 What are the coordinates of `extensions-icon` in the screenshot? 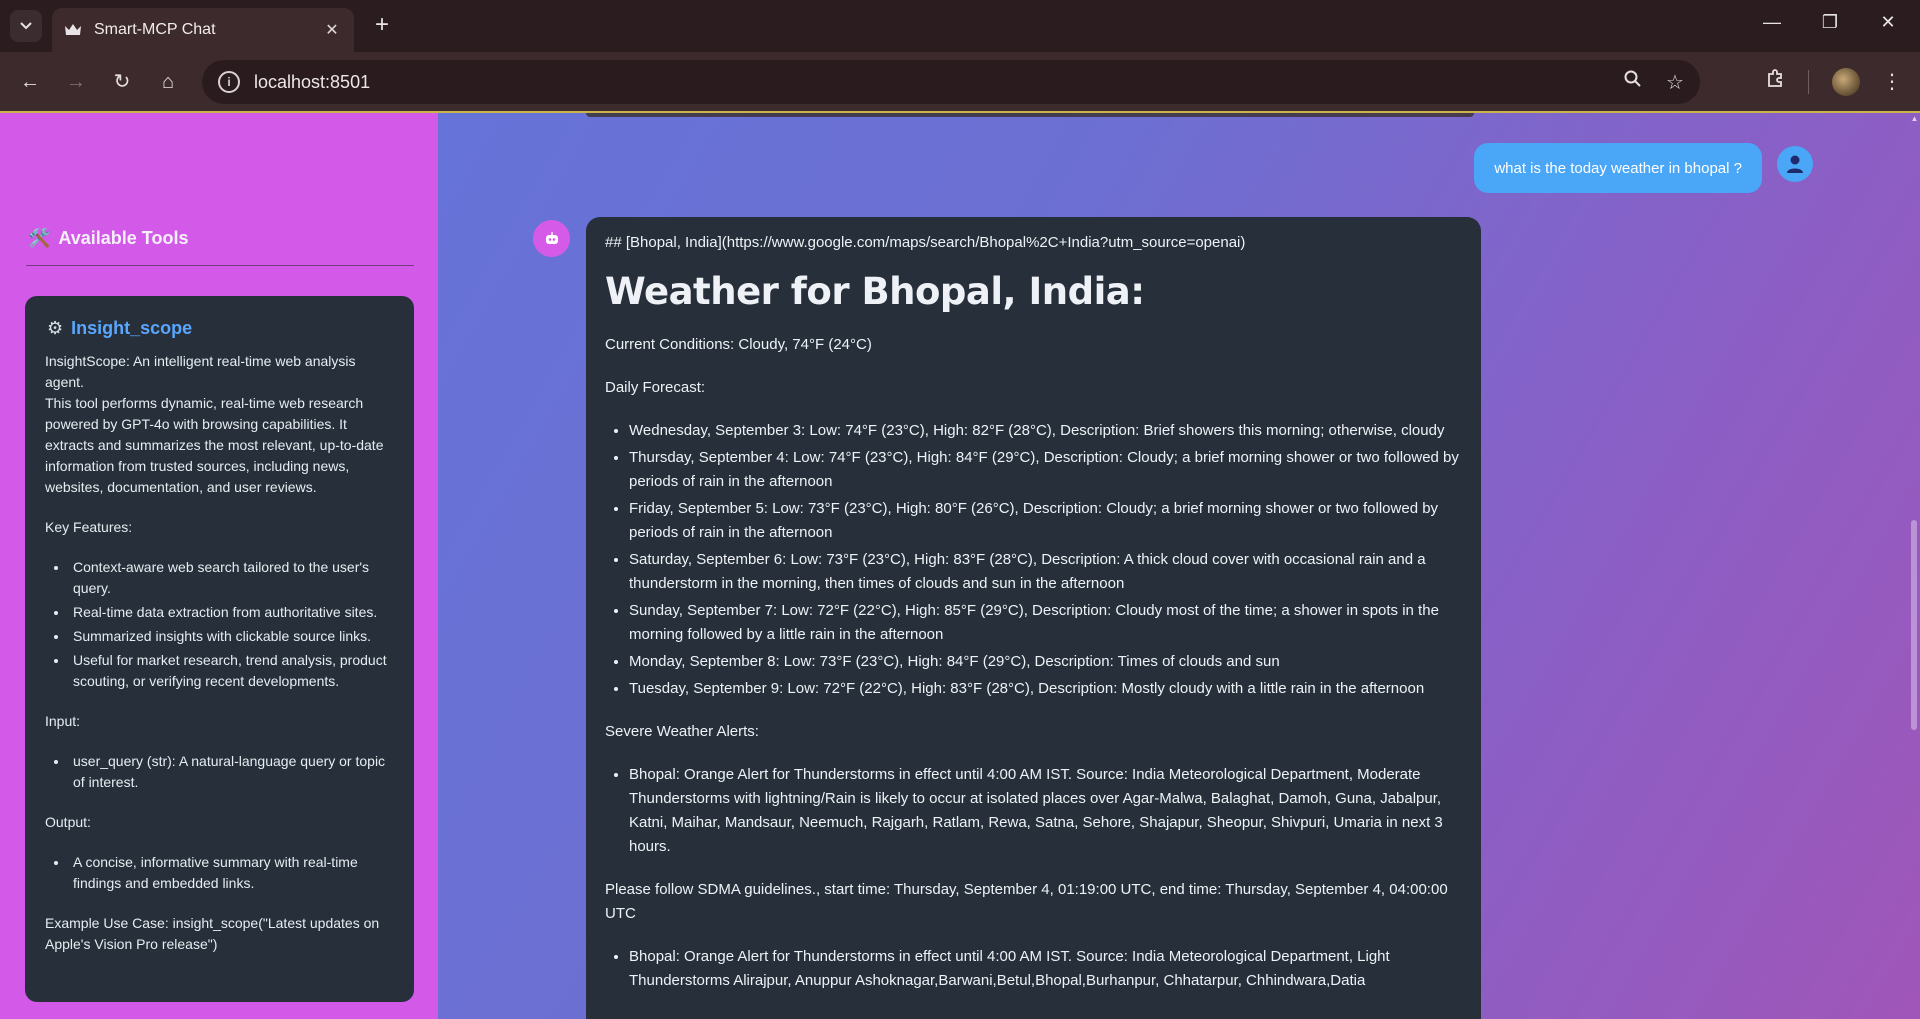 It's located at (1776, 82).